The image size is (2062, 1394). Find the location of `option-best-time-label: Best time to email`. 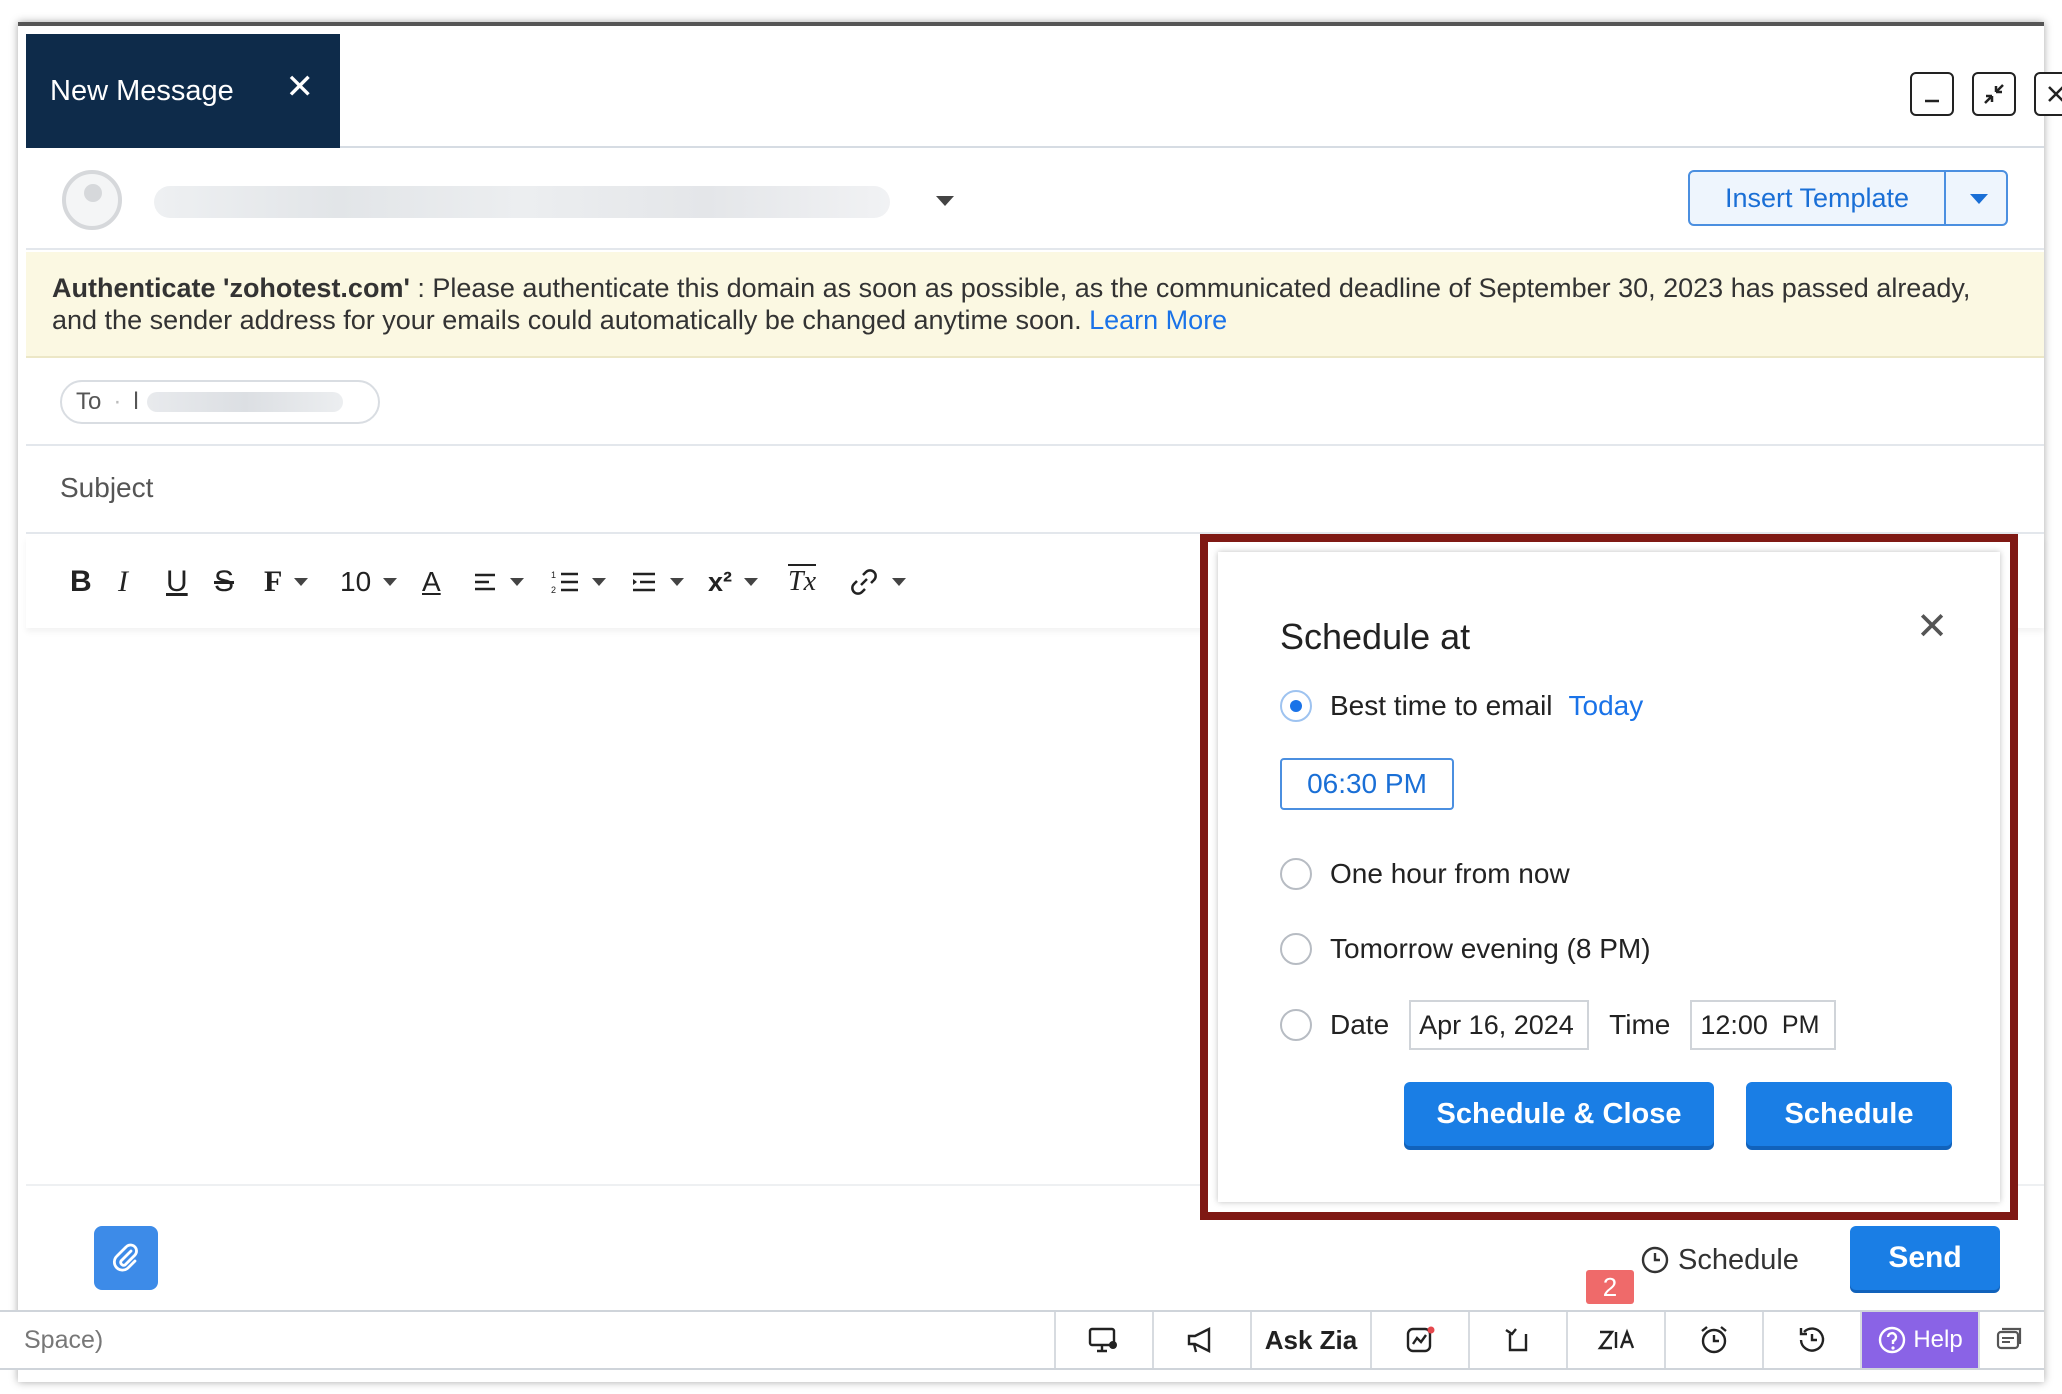

option-best-time-label: Best time to email is located at coordinates (1441, 705).